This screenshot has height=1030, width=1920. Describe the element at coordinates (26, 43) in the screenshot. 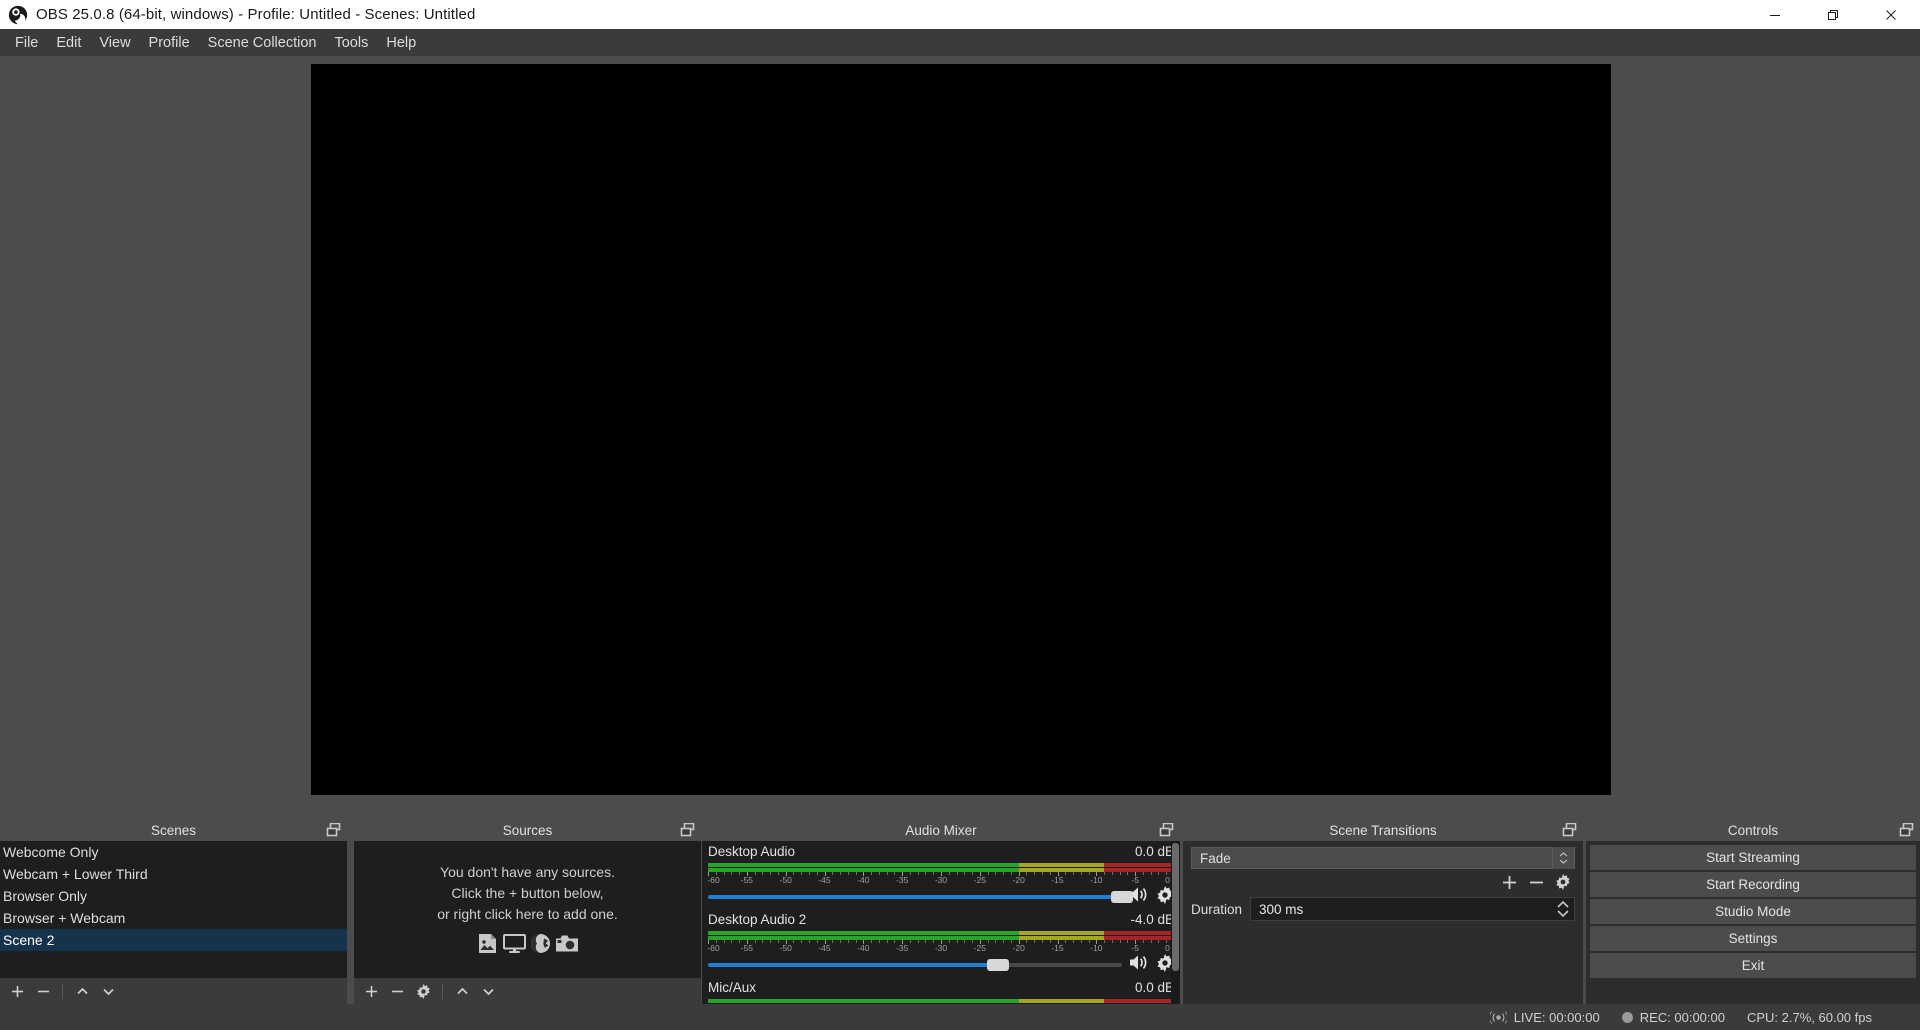

I see `menu-file: File` at that location.